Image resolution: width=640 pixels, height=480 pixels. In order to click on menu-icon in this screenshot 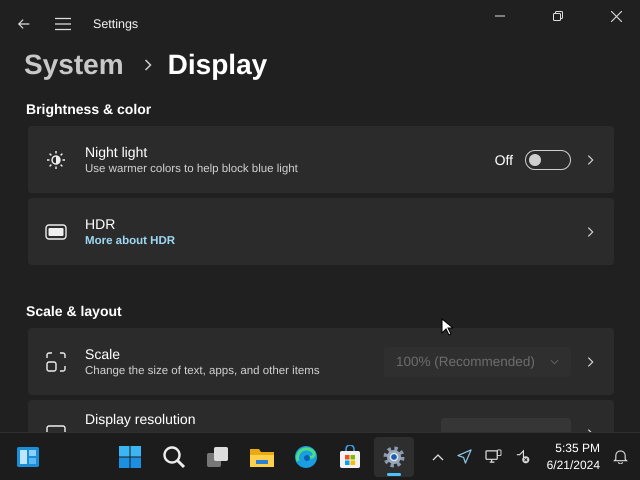, I will do `click(63, 24)`.